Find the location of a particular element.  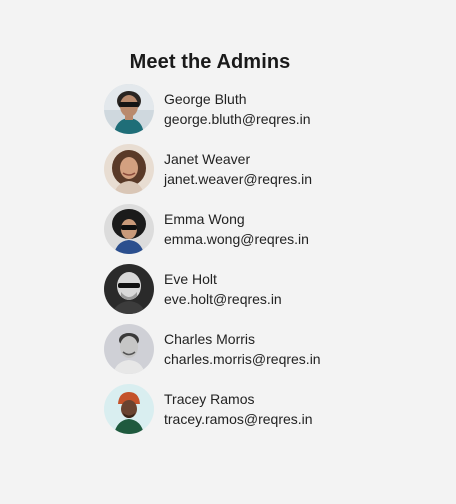

page-title: Meet the Admins is located at coordinates (210, 62).